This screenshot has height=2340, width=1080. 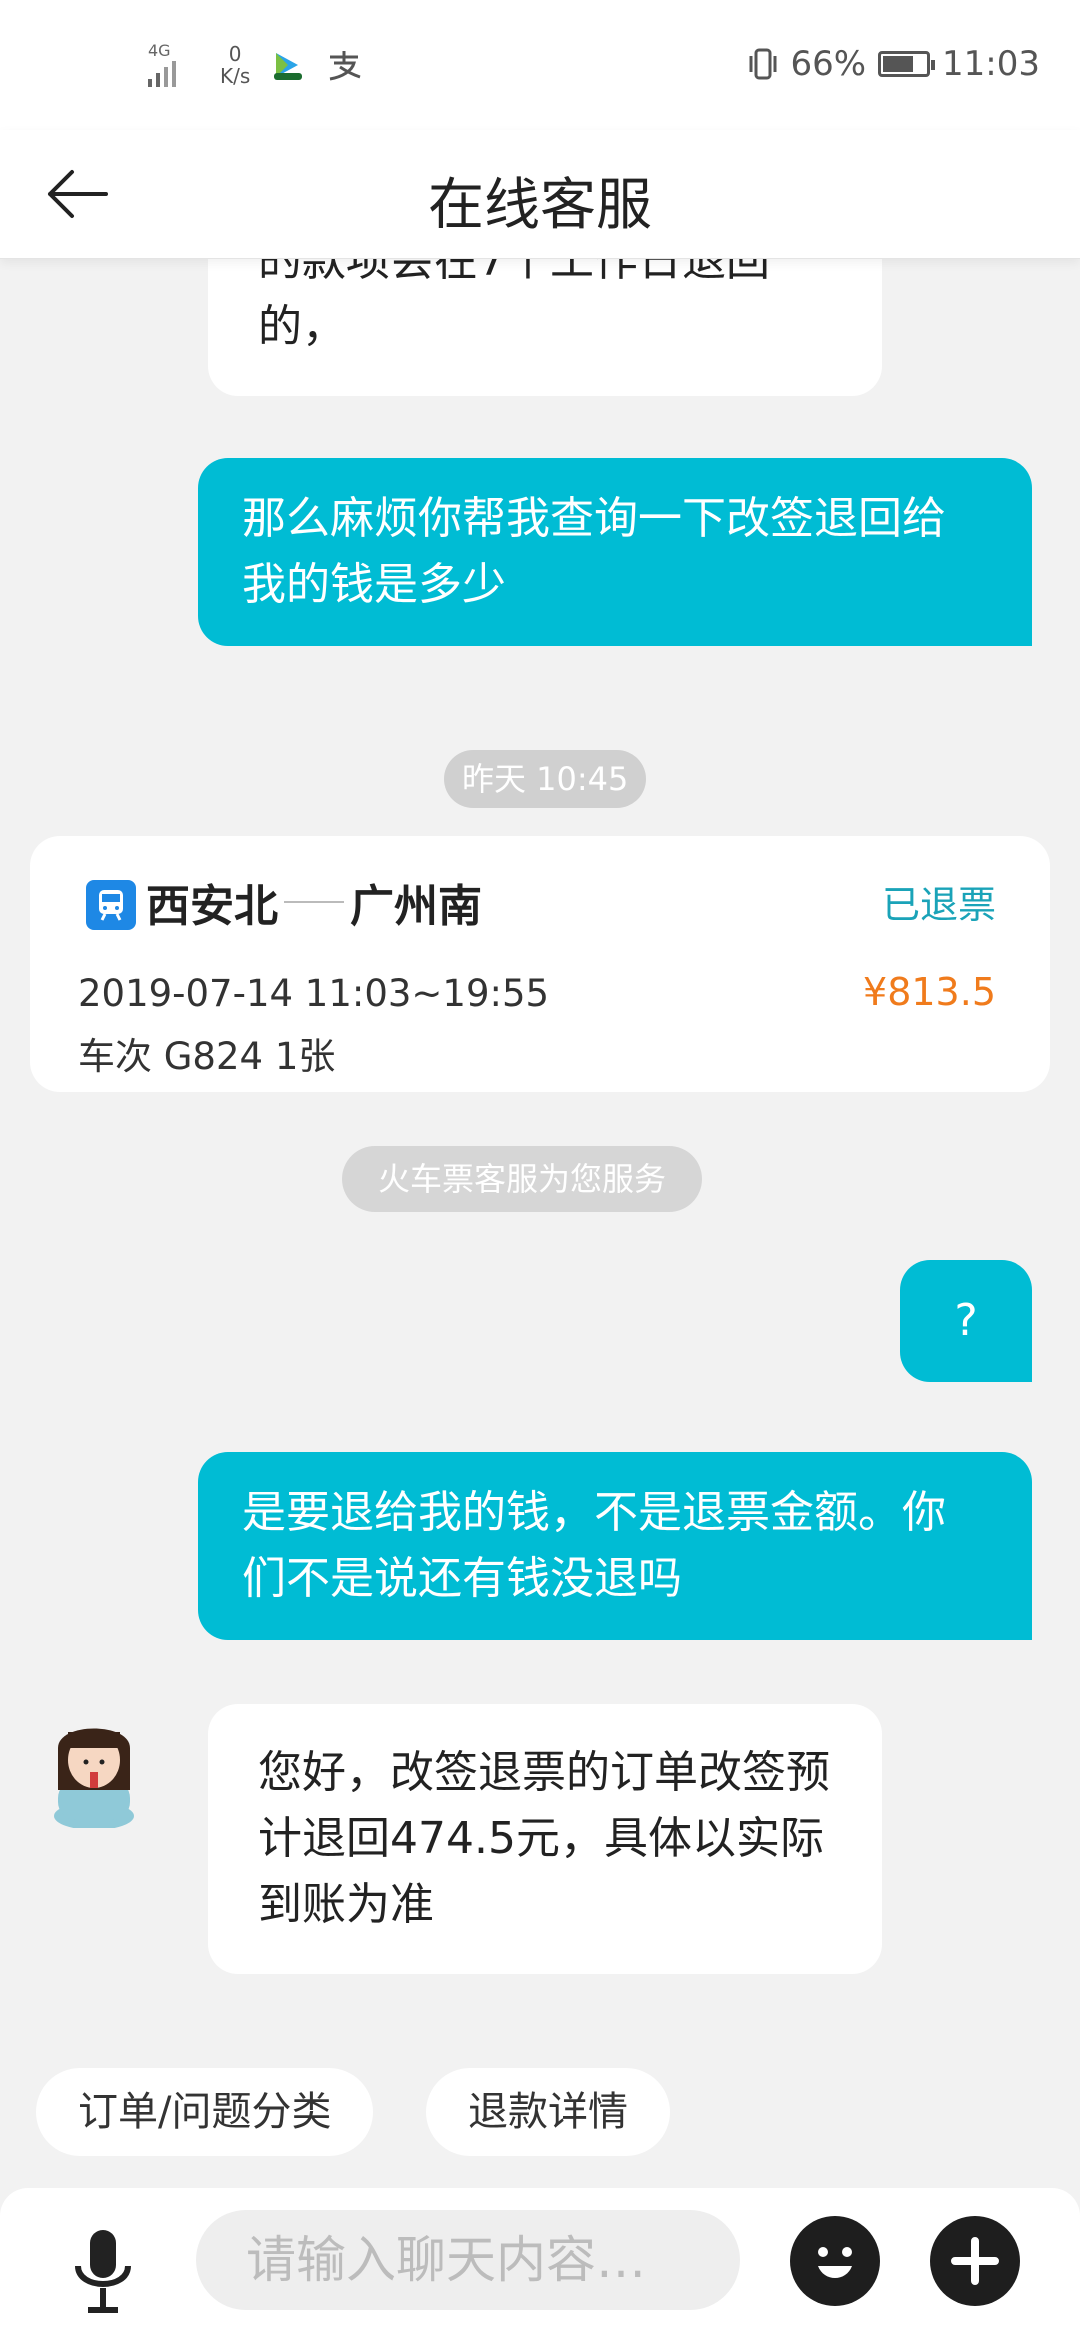 I want to click on status-right: 66% 11:03, so click(x=894, y=64).